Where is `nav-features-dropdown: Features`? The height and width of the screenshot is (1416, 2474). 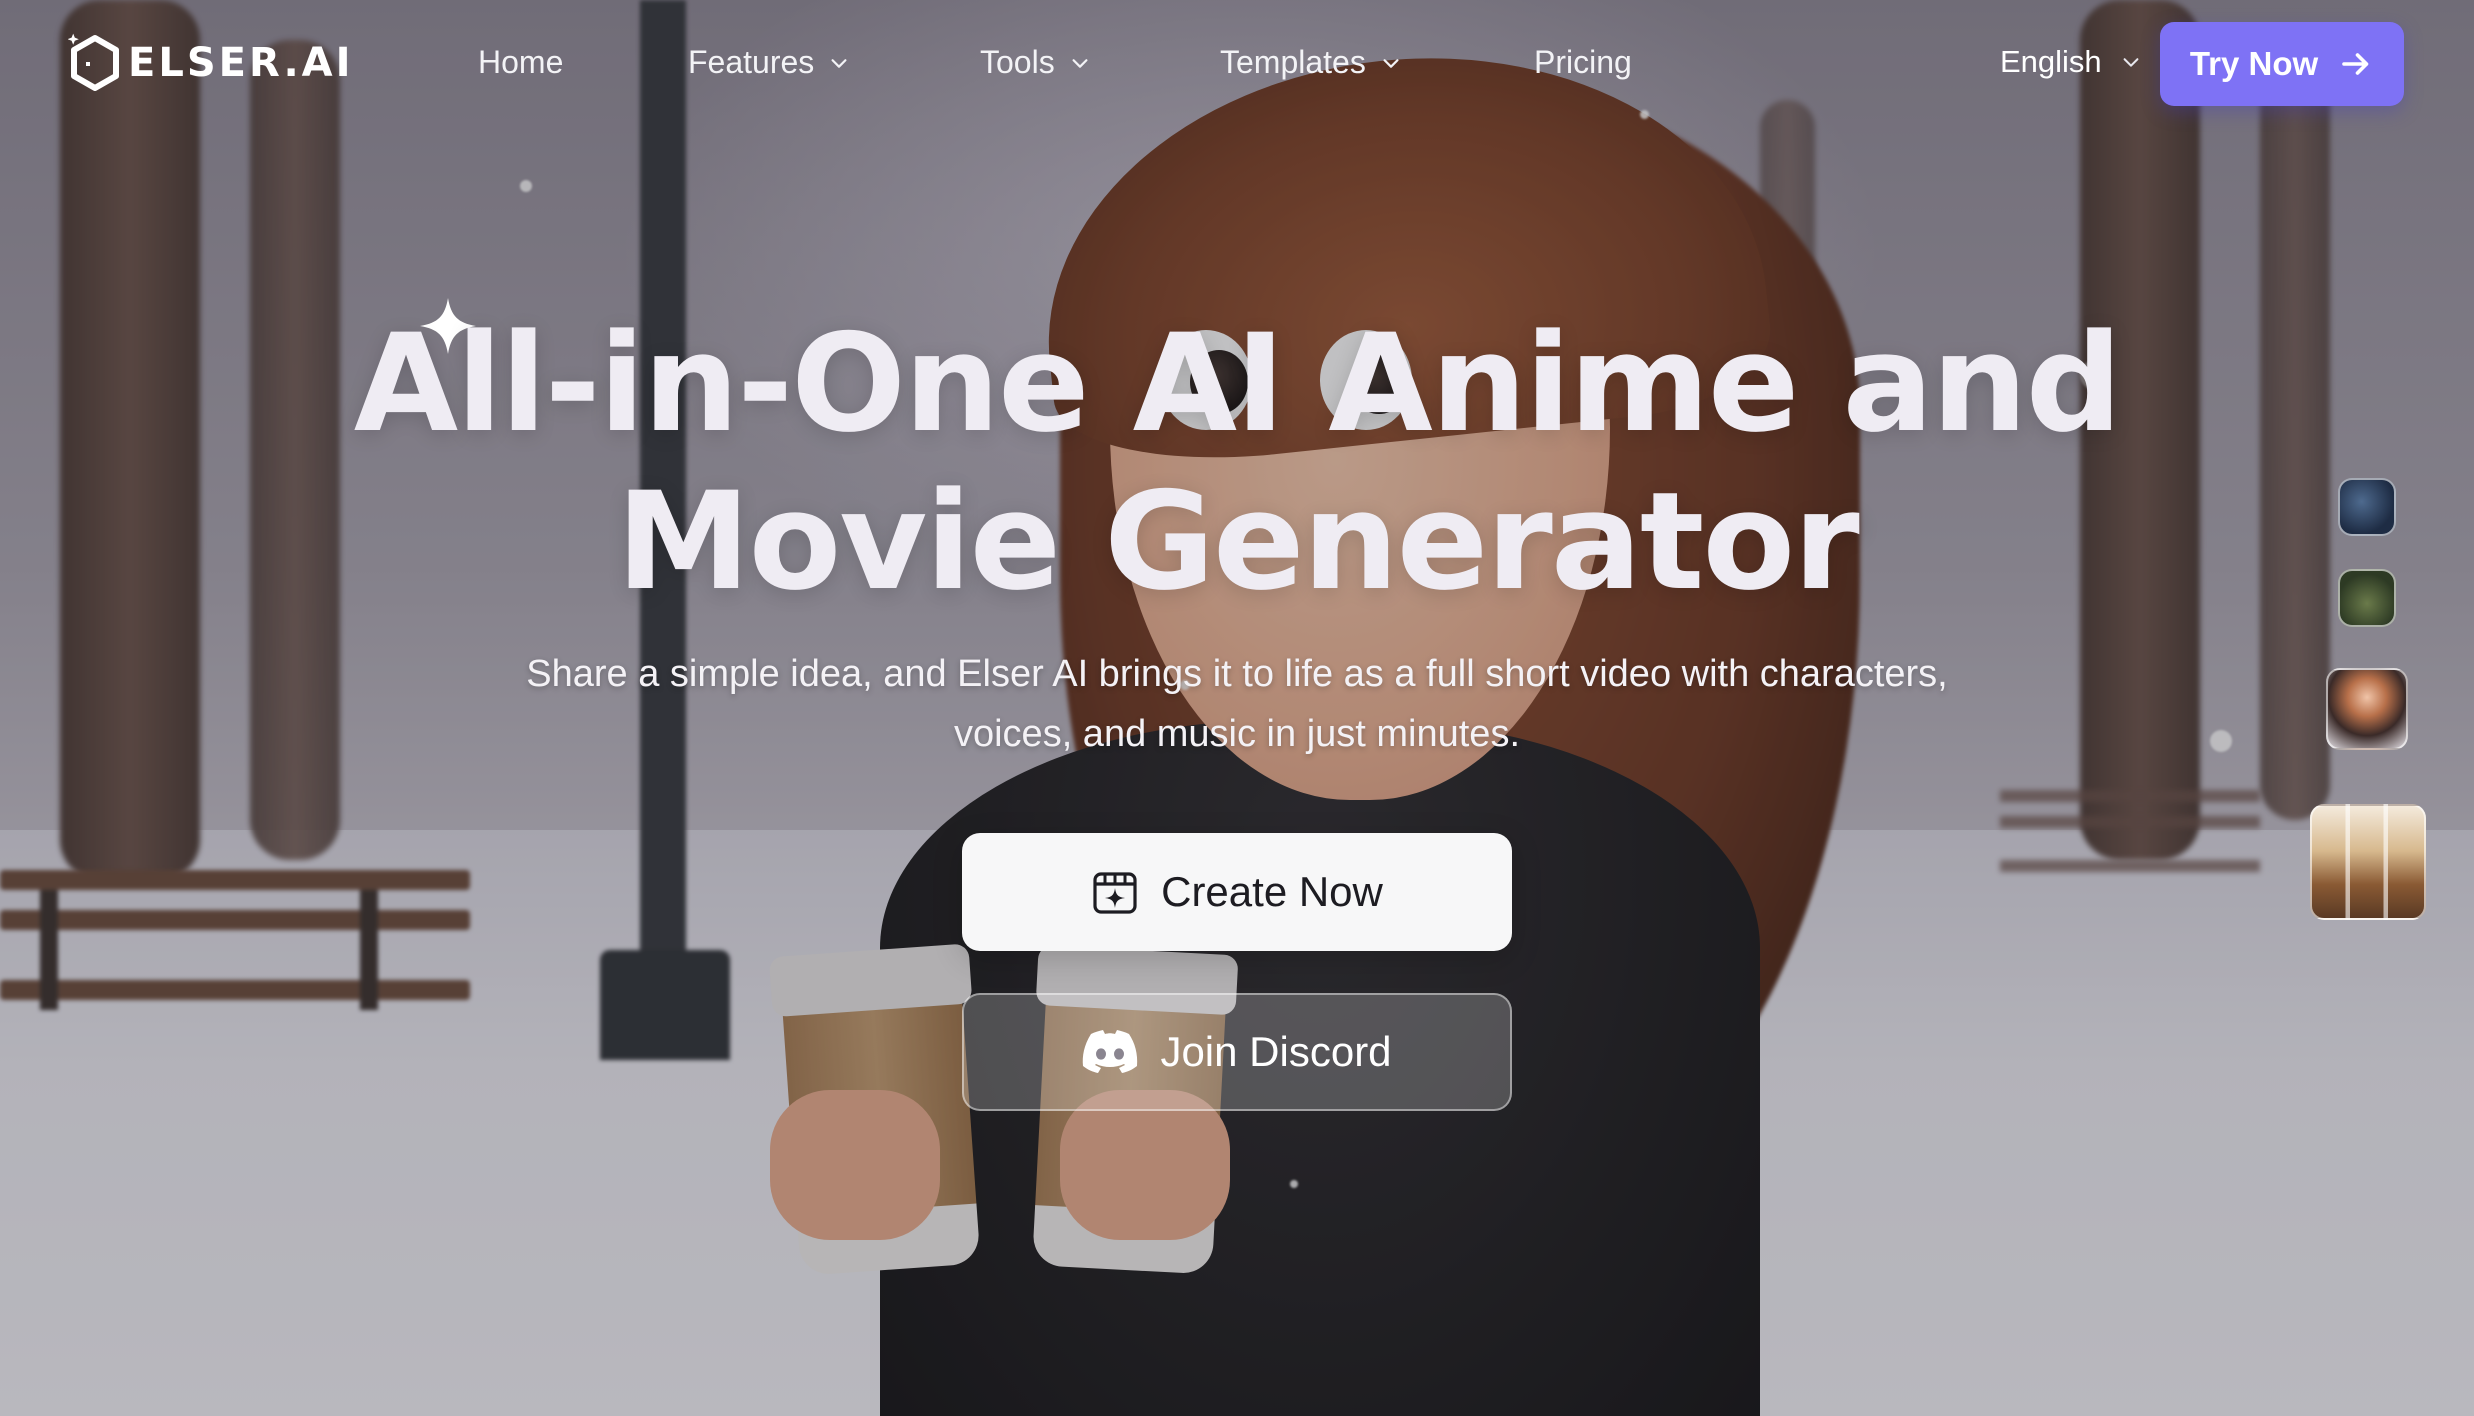 nav-features-dropdown: Features is located at coordinates (769, 62).